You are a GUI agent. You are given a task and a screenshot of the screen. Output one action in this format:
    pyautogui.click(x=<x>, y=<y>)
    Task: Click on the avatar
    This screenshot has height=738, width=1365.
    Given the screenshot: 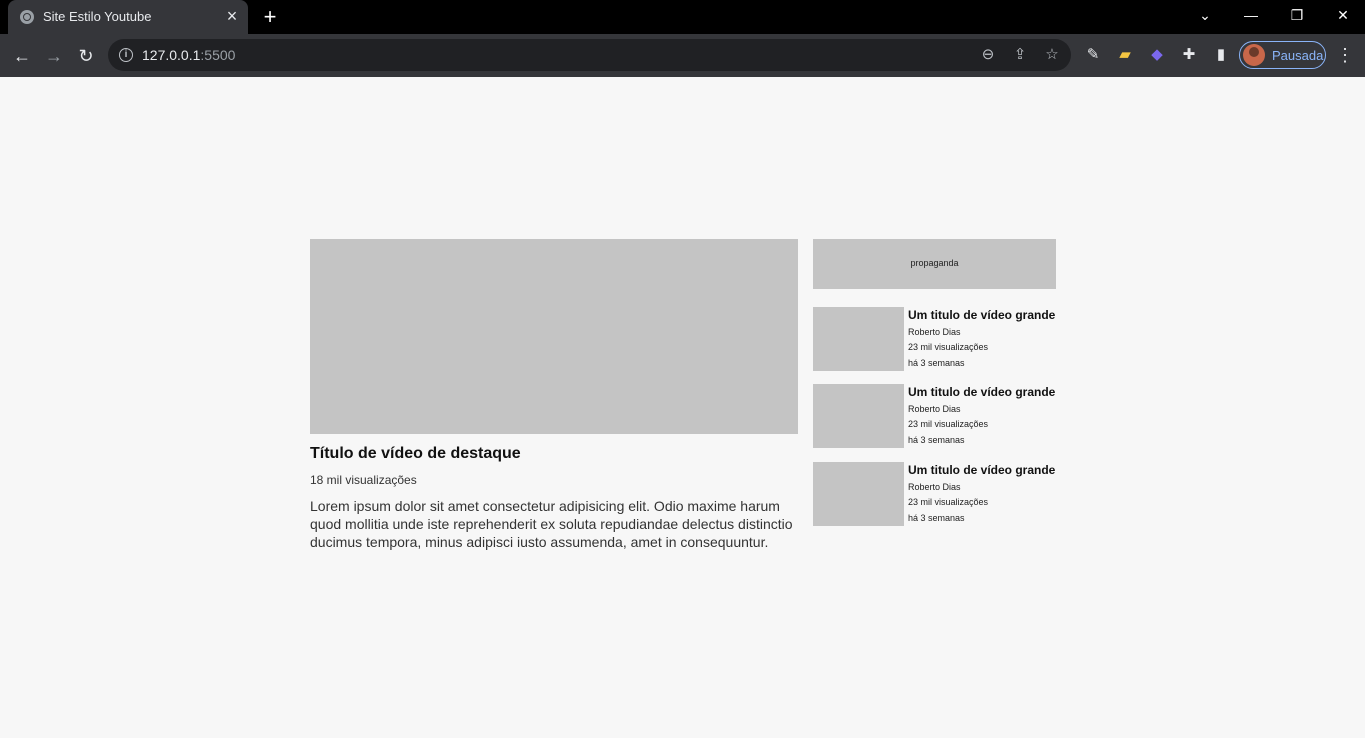 What is the action you would take?
    pyautogui.click(x=1254, y=55)
    